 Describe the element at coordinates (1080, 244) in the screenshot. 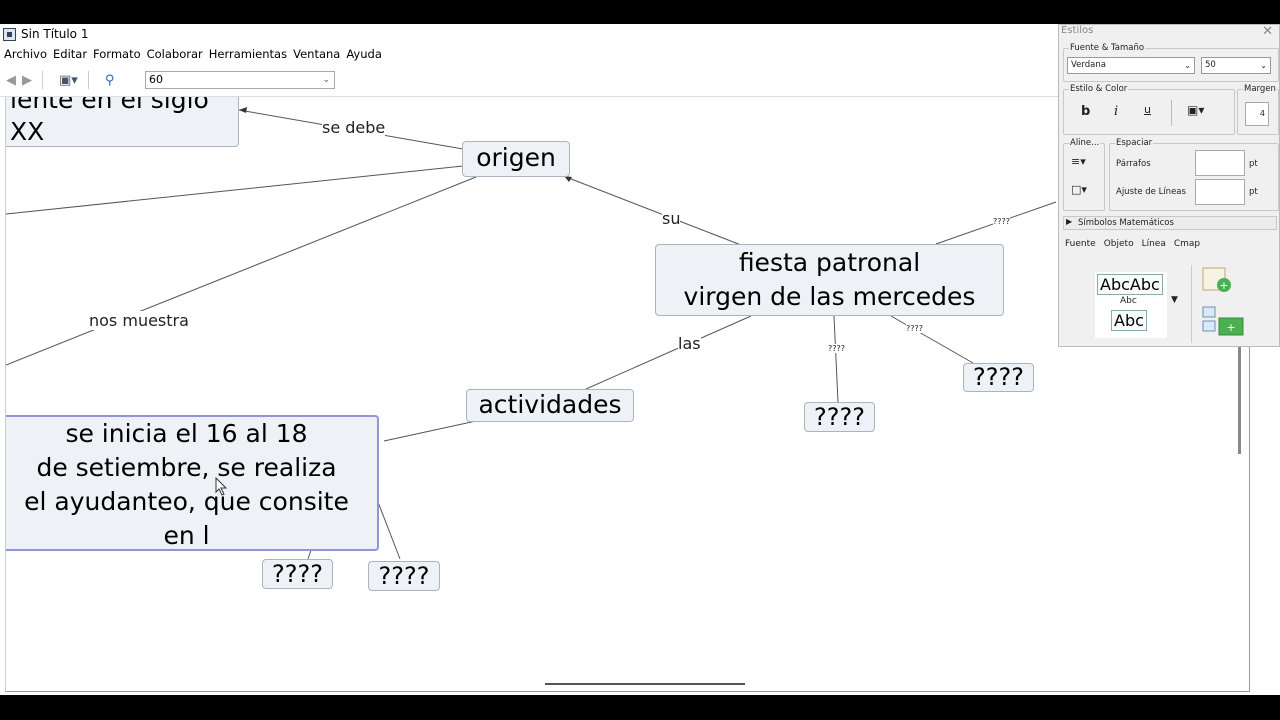

I see `tab-fuente: Fuente` at that location.